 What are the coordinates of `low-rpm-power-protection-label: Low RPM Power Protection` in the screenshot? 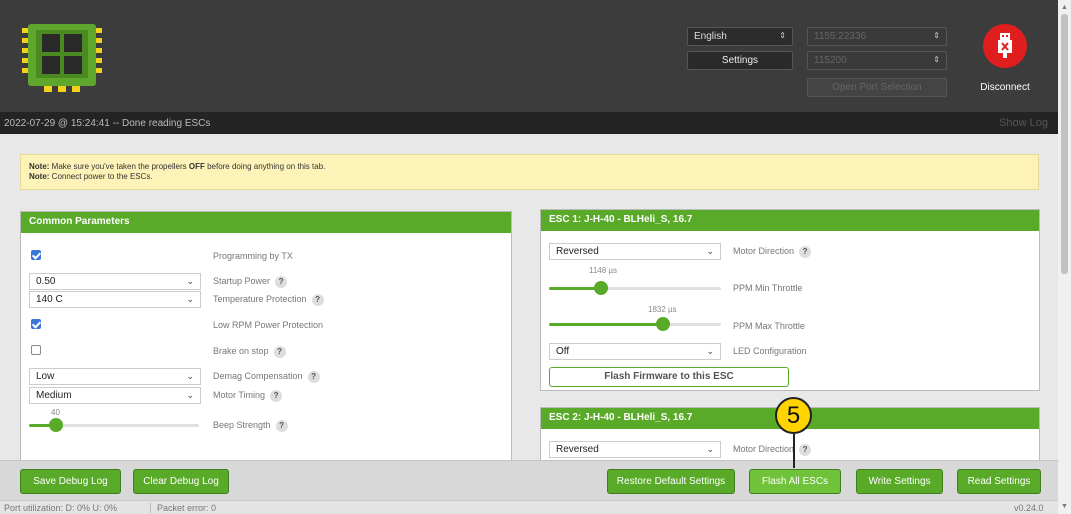 It's located at (268, 325).